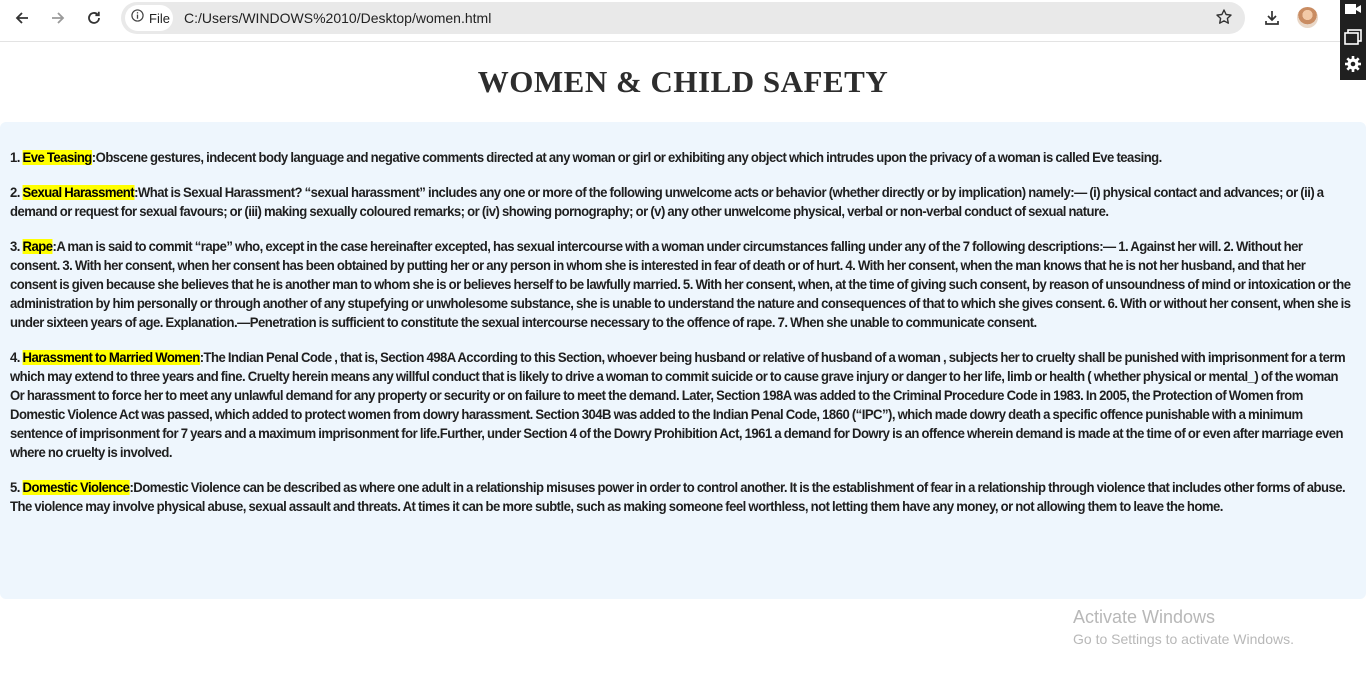 The image size is (1366, 683). What do you see at coordinates (1144, 617) in the screenshot?
I see `activation-watermark-title: Activate Windows` at bounding box center [1144, 617].